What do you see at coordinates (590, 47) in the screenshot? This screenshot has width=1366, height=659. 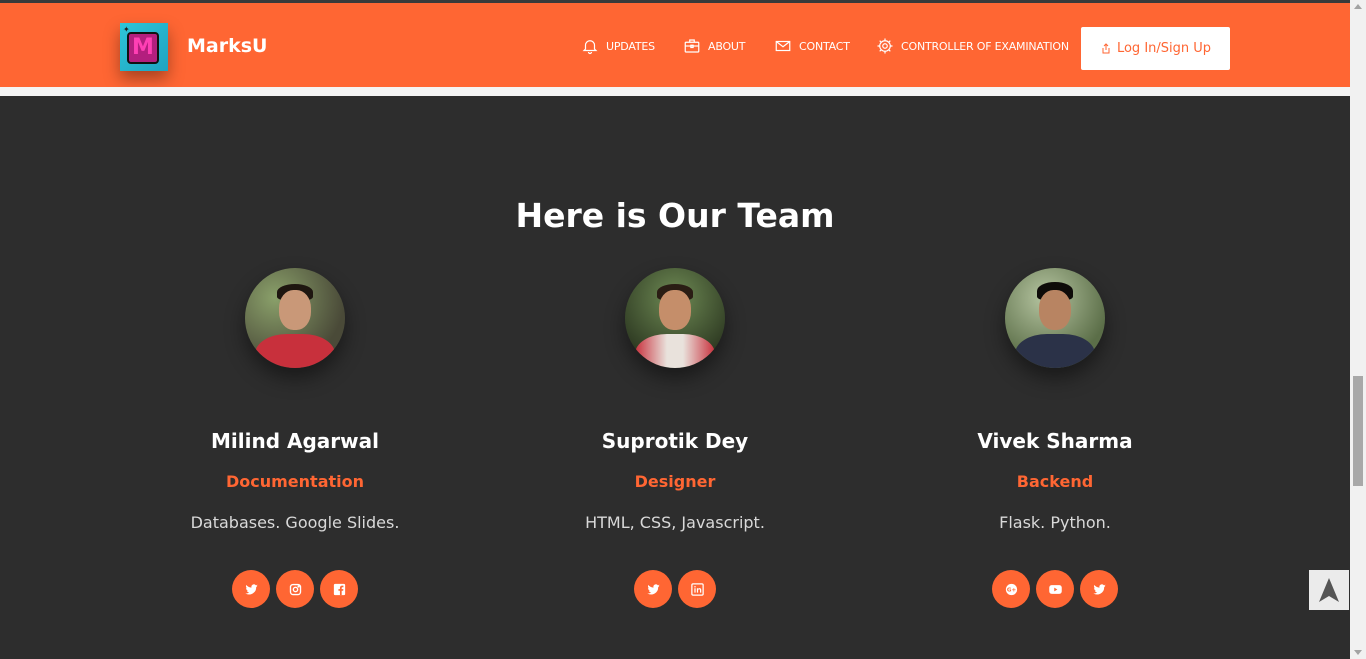 I see `bell-icon` at bounding box center [590, 47].